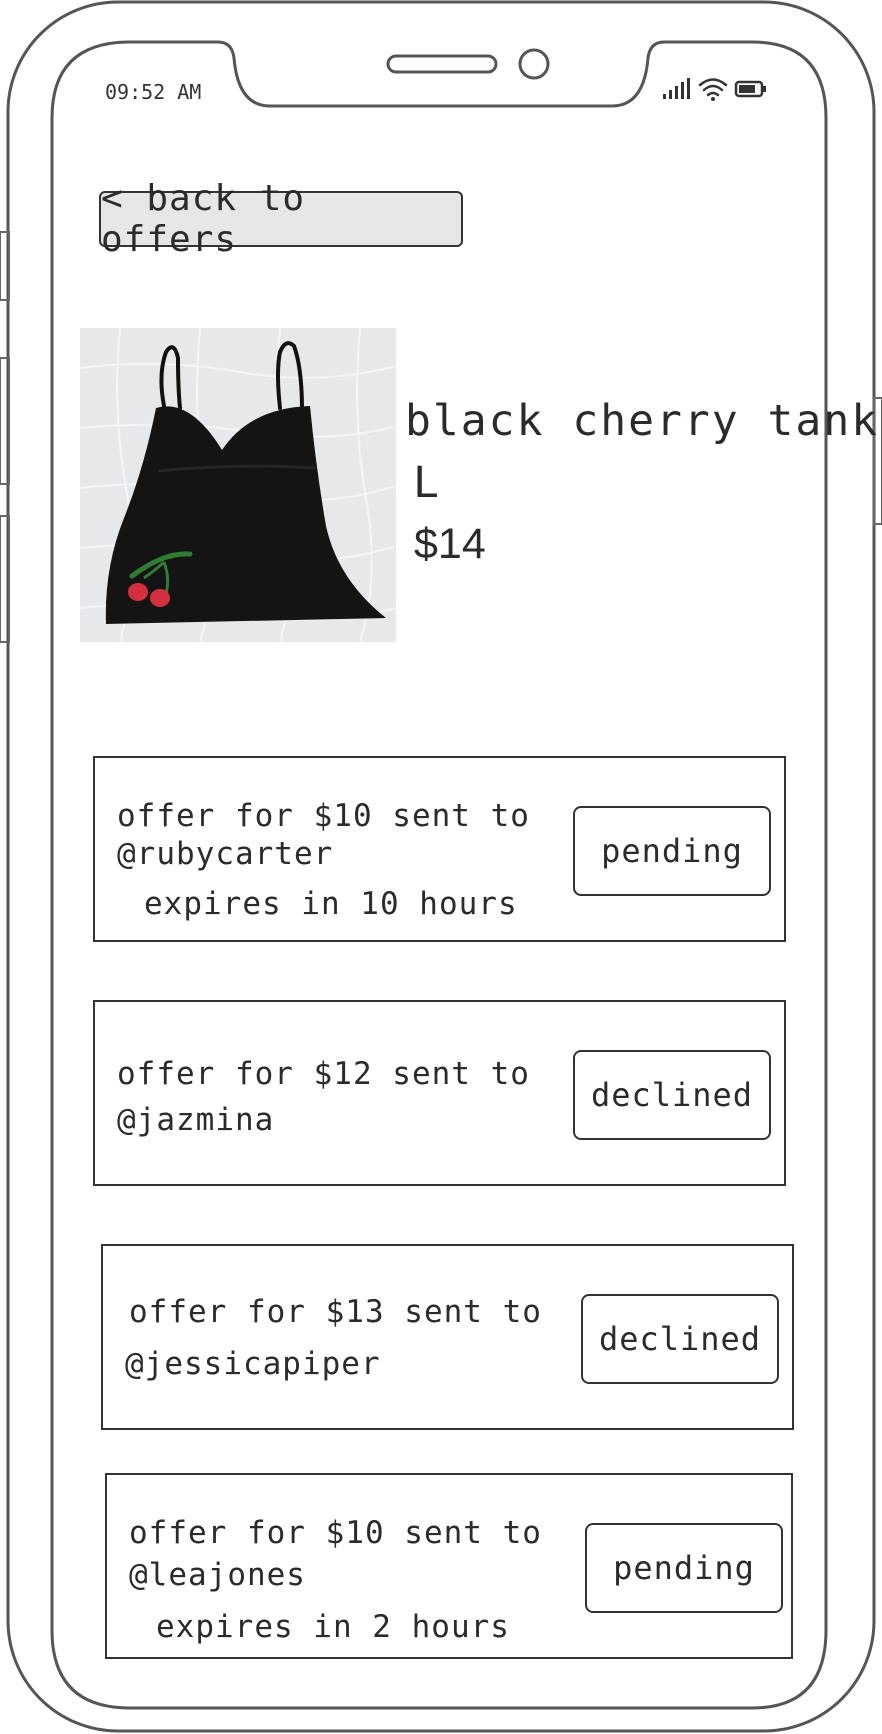 This screenshot has width=882, height=1734. I want to click on offer-recipient: @leajones, so click(217, 1575).